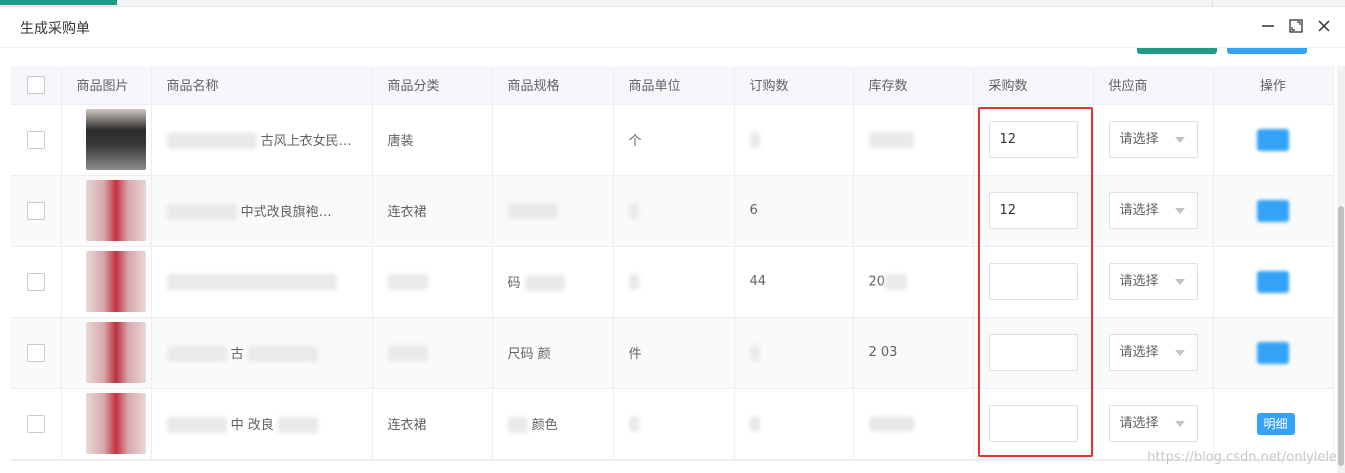 The image size is (1345, 473). Describe the element at coordinates (252, 425) in the screenshot. I see `product-name: 中 改良` at that location.